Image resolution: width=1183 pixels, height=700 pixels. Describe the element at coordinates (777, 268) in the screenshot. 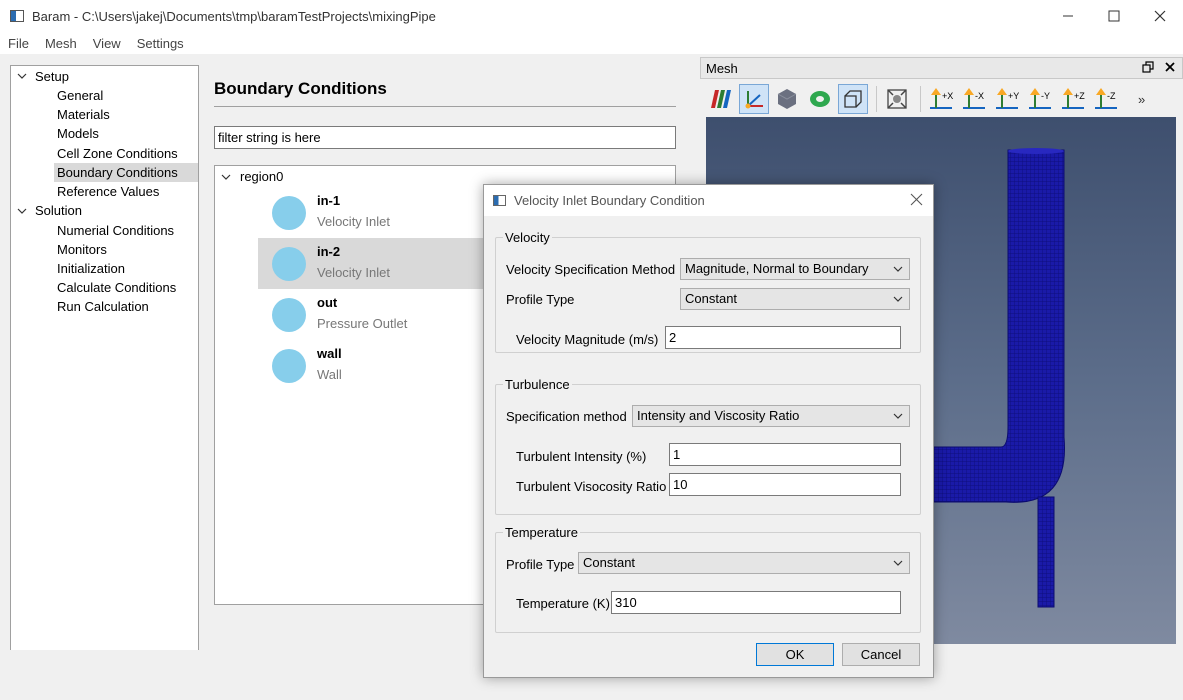

I see `velocity-spec-method-value: Magnitude, Normal to Boundary` at that location.